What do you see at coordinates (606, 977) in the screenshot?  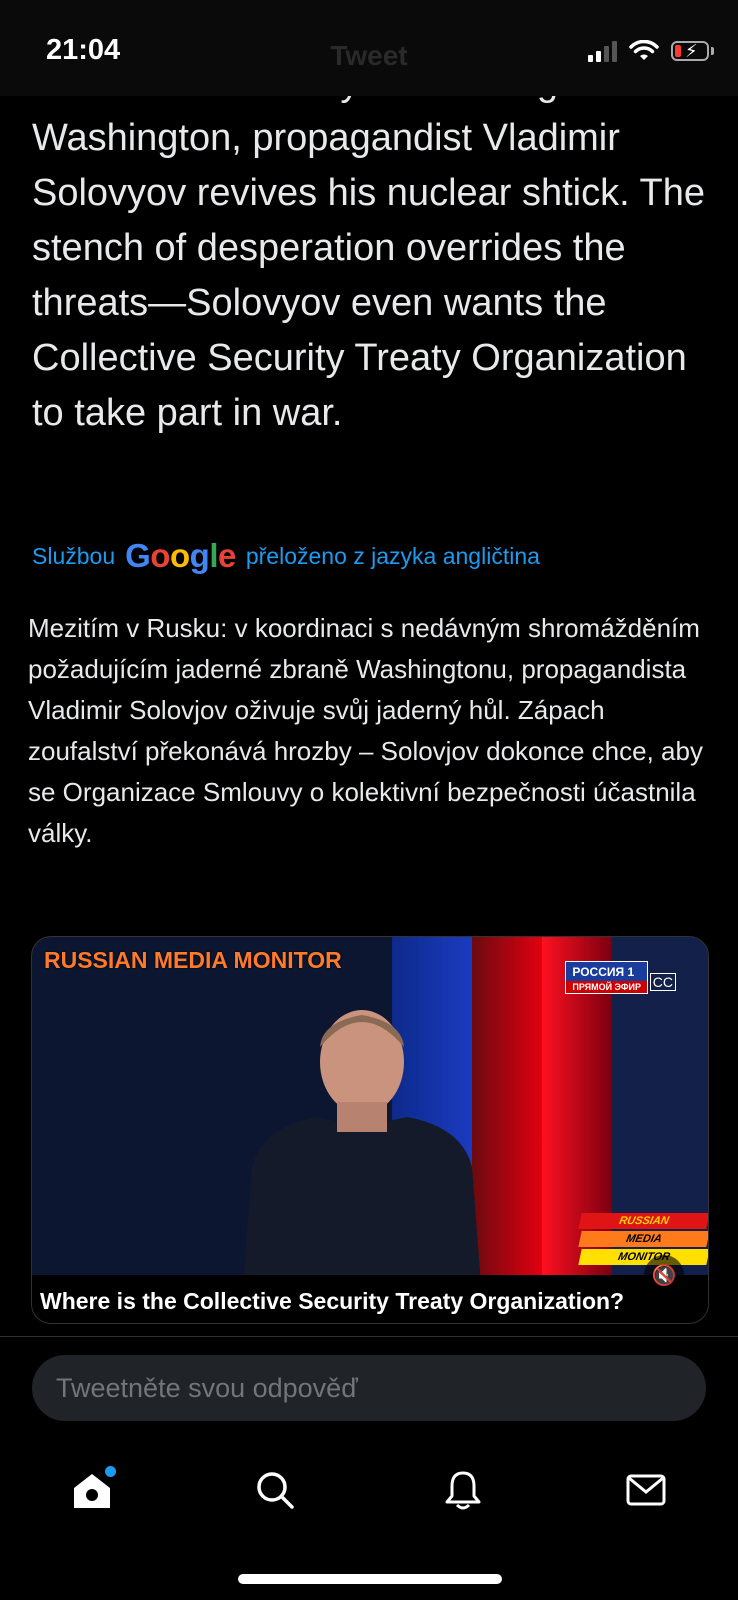 I see `channel-badge: РОССИЯ 1 ПРЯМОЙ ЭФИР` at bounding box center [606, 977].